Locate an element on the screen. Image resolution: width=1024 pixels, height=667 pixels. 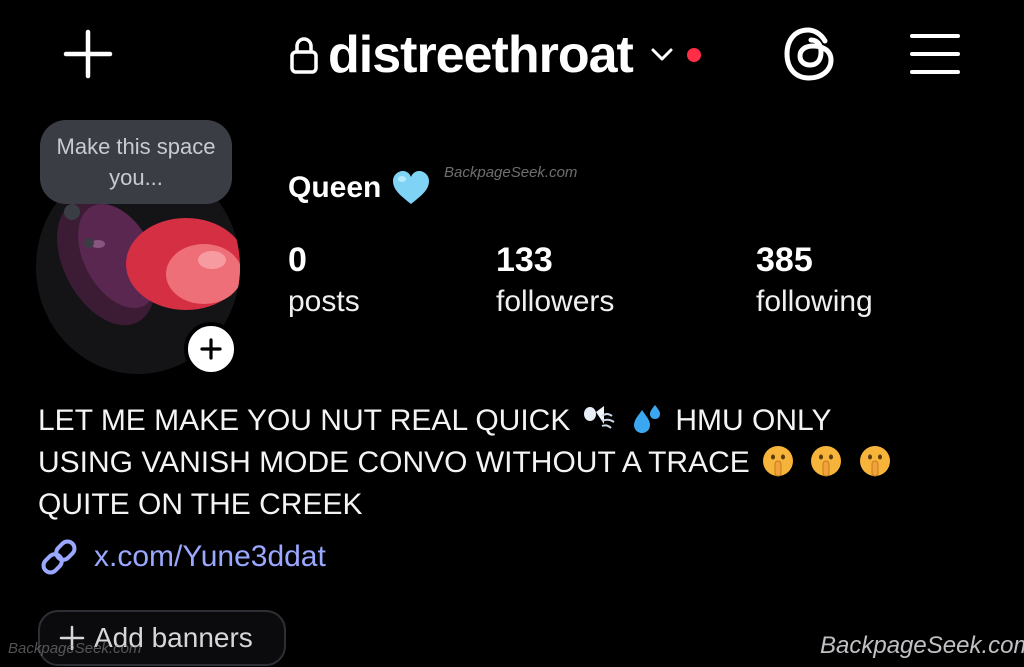
menu-icon is located at coordinates (935, 54).